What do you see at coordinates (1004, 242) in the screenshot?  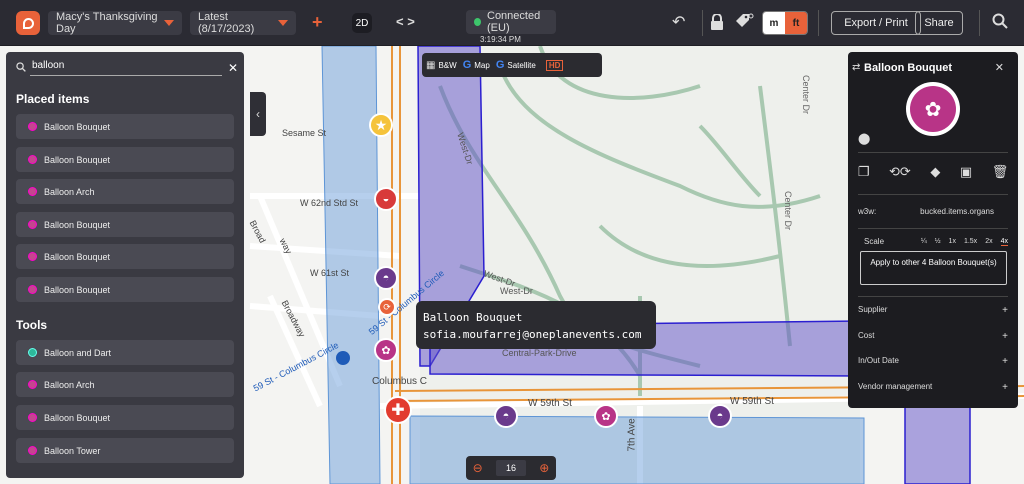 I see `scale-option-active: 4x` at bounding box center [1004, 242].